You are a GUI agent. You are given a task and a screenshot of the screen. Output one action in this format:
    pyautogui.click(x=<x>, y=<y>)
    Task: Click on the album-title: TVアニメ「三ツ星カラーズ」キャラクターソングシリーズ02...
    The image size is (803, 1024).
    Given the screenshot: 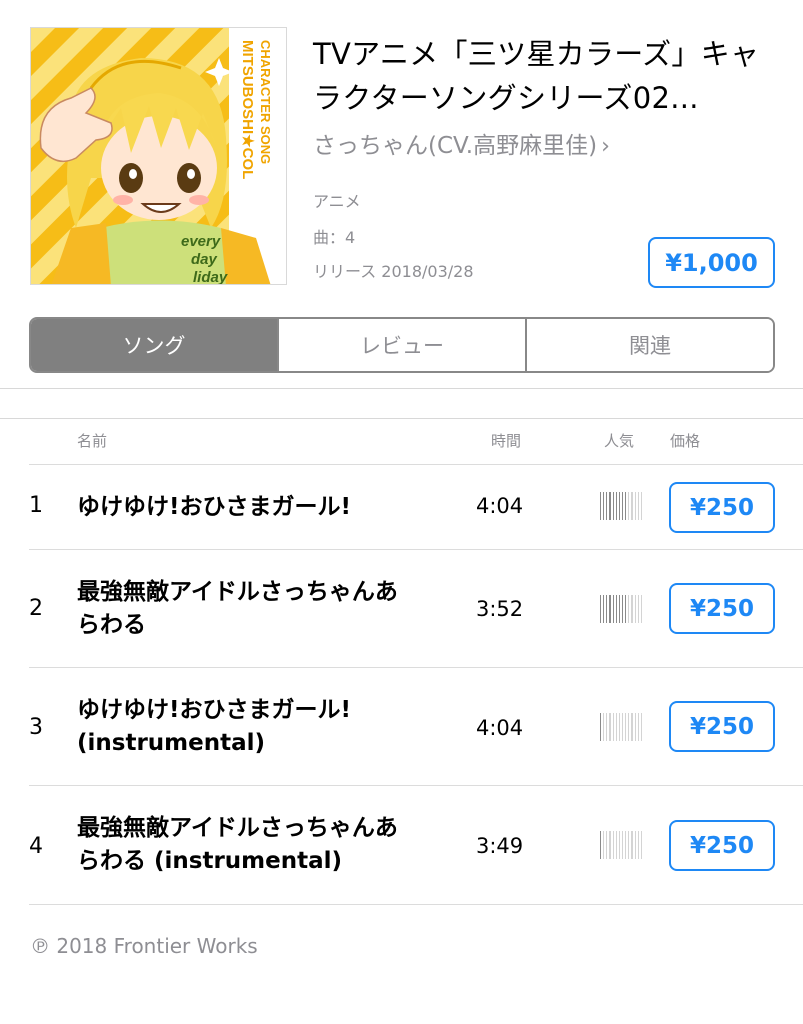 What is the action you would take?
    pyautogui.click(x=536, y=76)
    